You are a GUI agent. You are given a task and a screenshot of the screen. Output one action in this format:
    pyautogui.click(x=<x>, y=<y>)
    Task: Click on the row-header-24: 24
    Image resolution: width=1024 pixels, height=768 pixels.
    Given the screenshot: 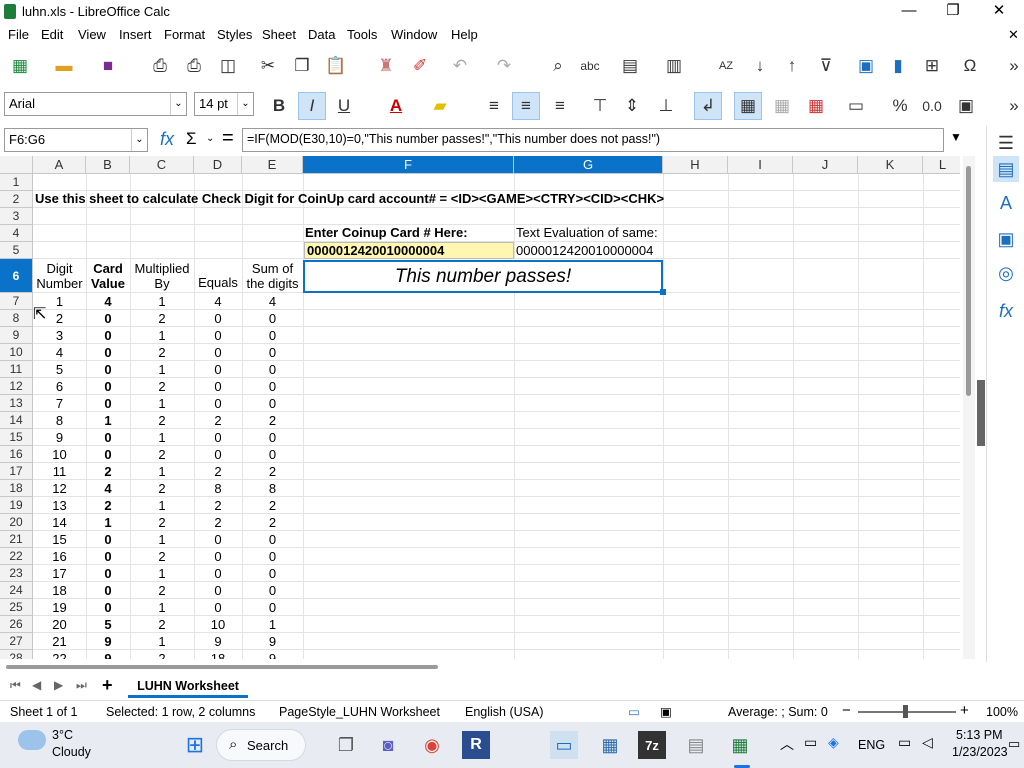 What is the action you would take?
    pyautogui.click(x=16, y=590)
    